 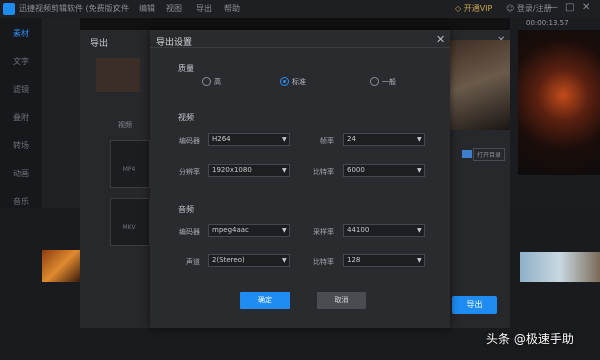 What do you see at coordinates (9, 9) in the screenshot?
I see `app-logo-icon` at bounding box center [9, 9].